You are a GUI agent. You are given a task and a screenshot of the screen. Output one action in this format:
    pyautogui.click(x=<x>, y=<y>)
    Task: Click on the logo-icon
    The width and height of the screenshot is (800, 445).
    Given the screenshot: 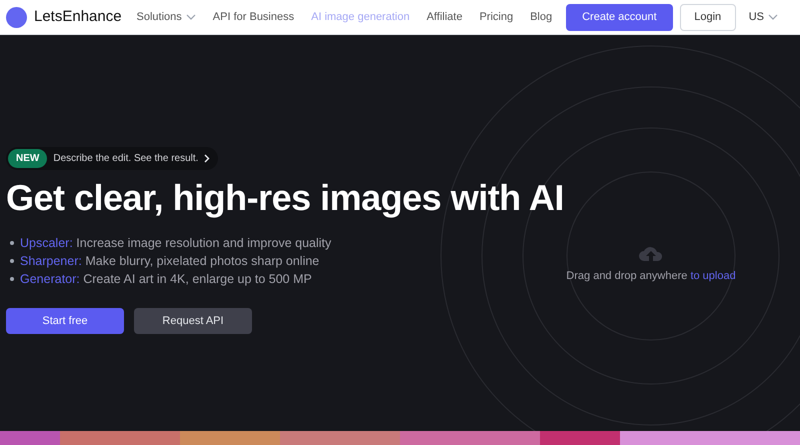 What is the action you would take?
    pyautogui.click(x=16, y=17)
    